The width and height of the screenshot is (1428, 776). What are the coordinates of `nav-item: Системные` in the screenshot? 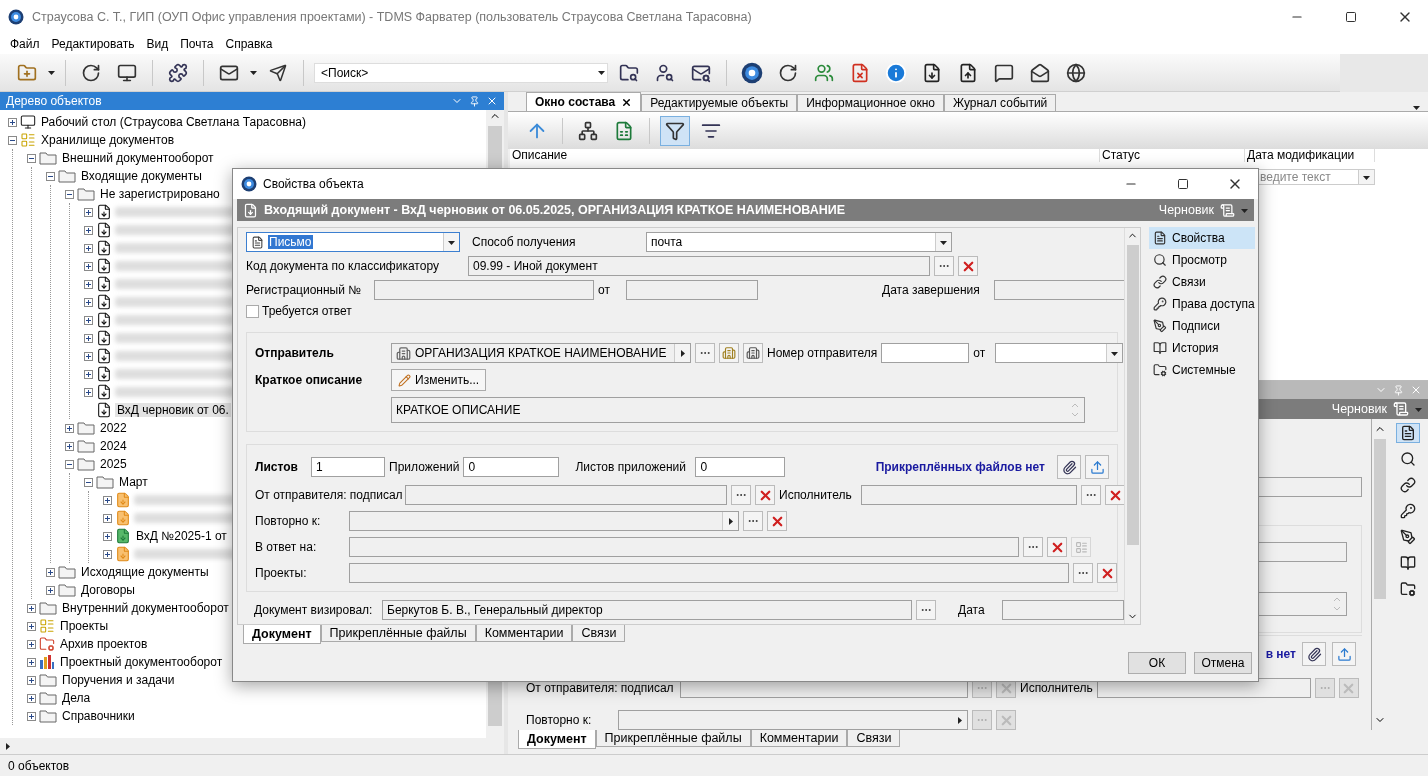 It's located at (1202, 370).